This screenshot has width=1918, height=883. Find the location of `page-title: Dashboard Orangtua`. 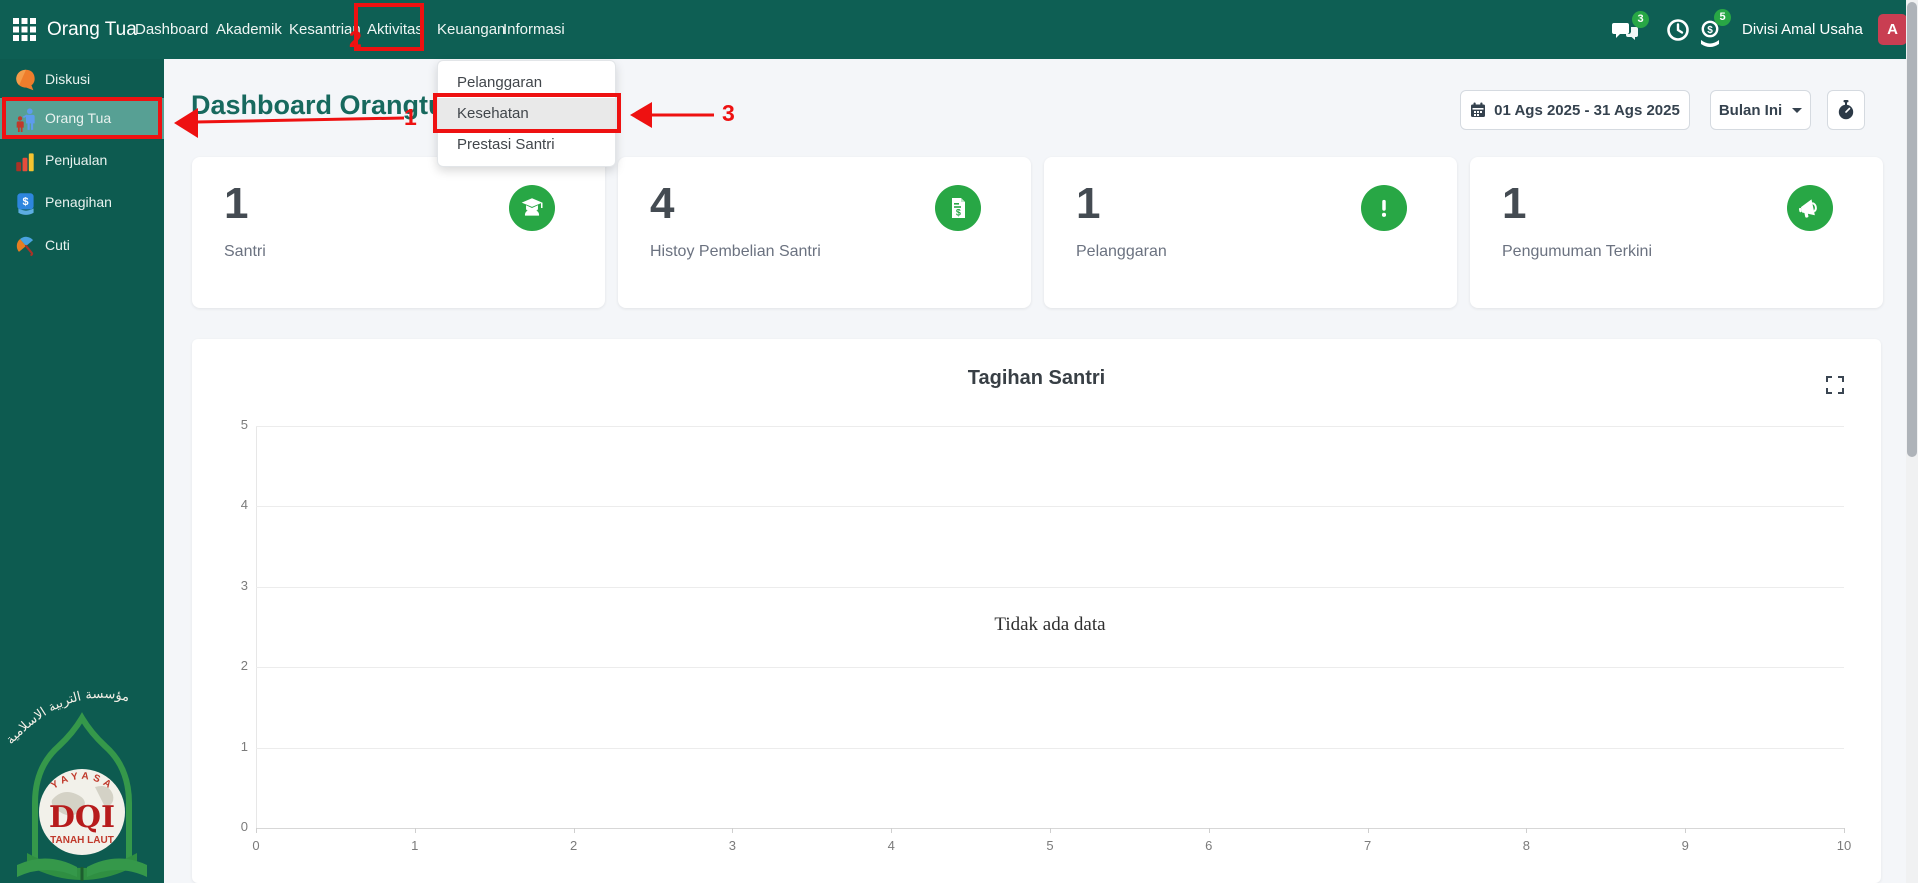

page-title: Dashboard Orangtua is located at coordinates (325, 105).